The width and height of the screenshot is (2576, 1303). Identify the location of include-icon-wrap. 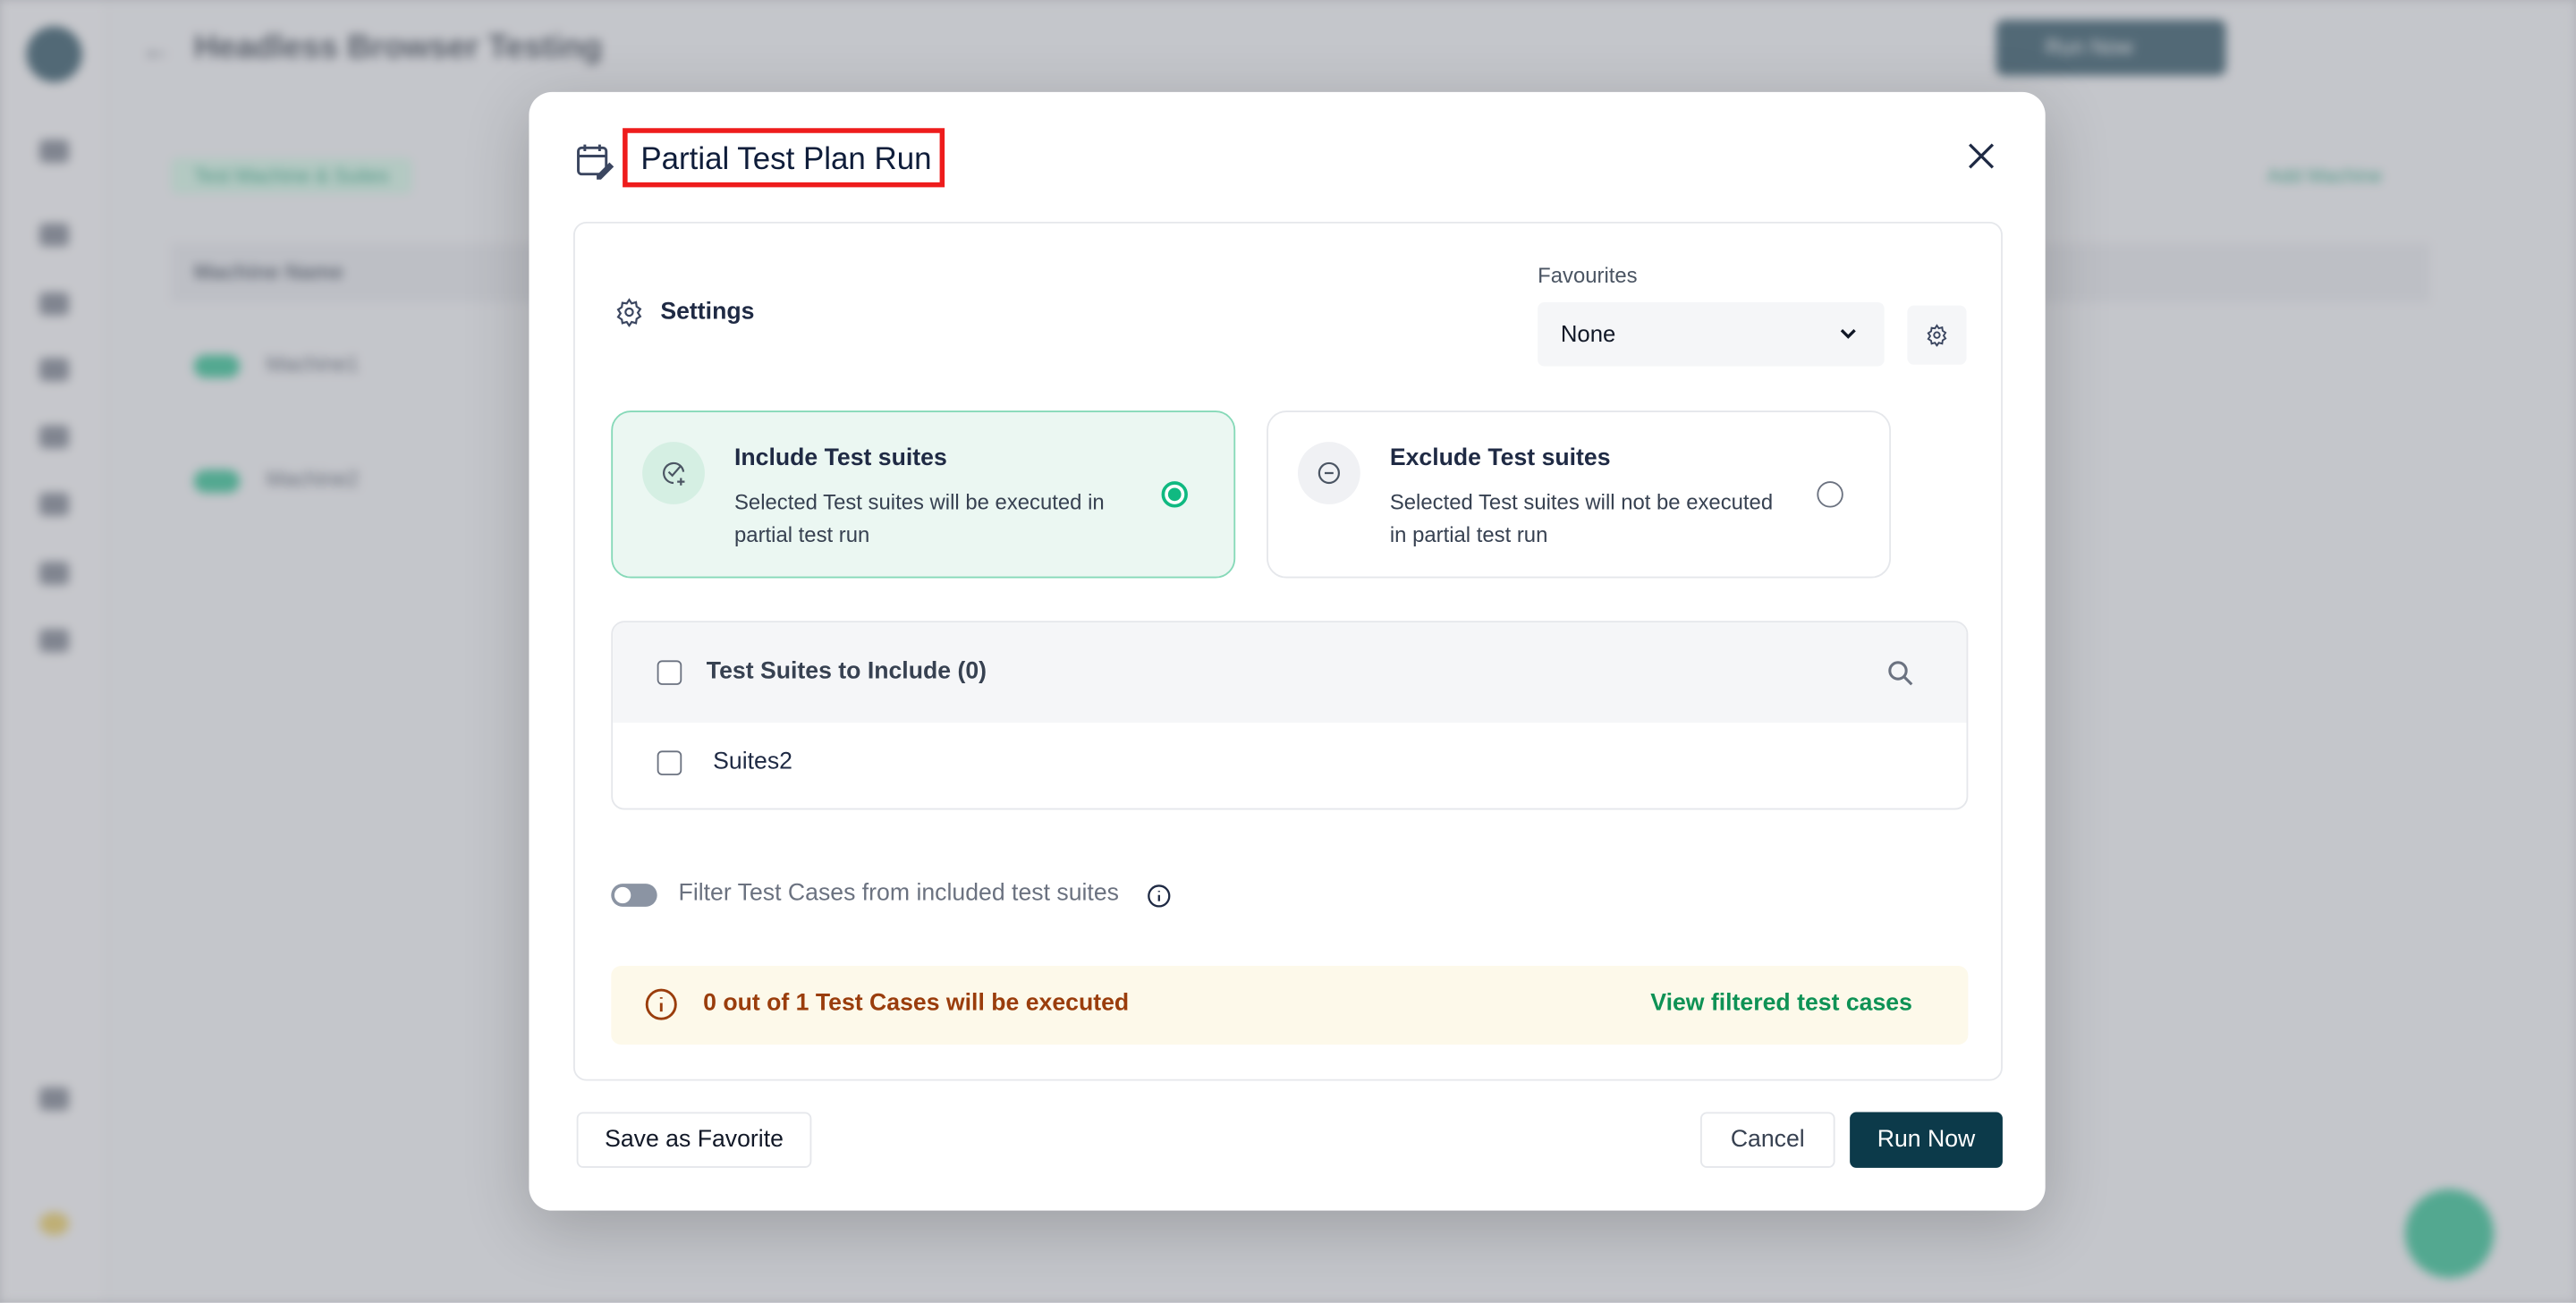
(673, 473).